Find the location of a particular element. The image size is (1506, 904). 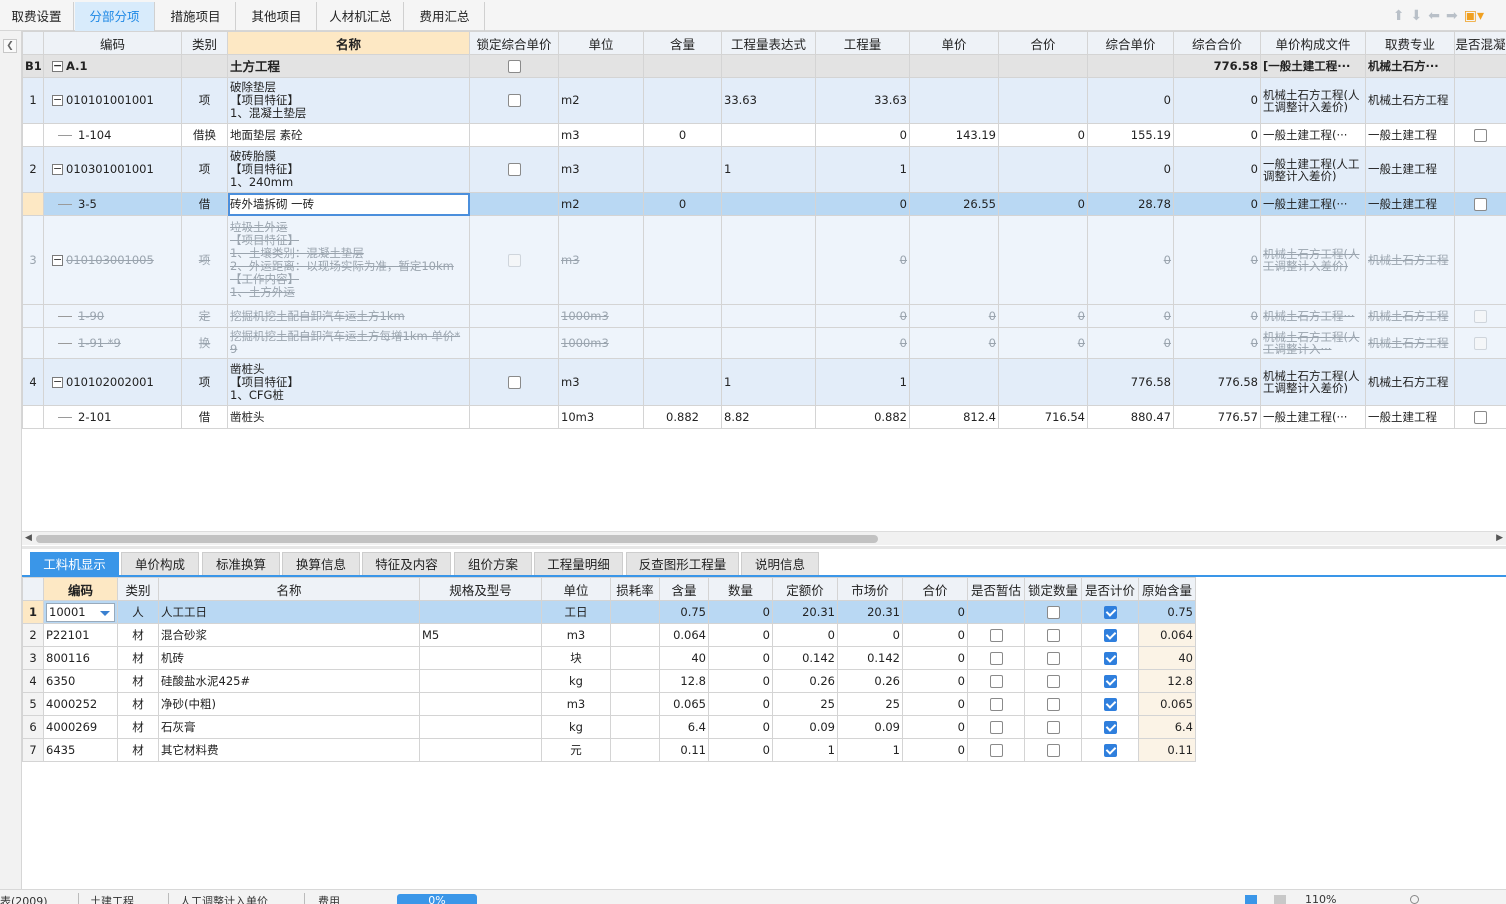

comp-price-cell: 28.78 is located at coordinates (1130, 204).